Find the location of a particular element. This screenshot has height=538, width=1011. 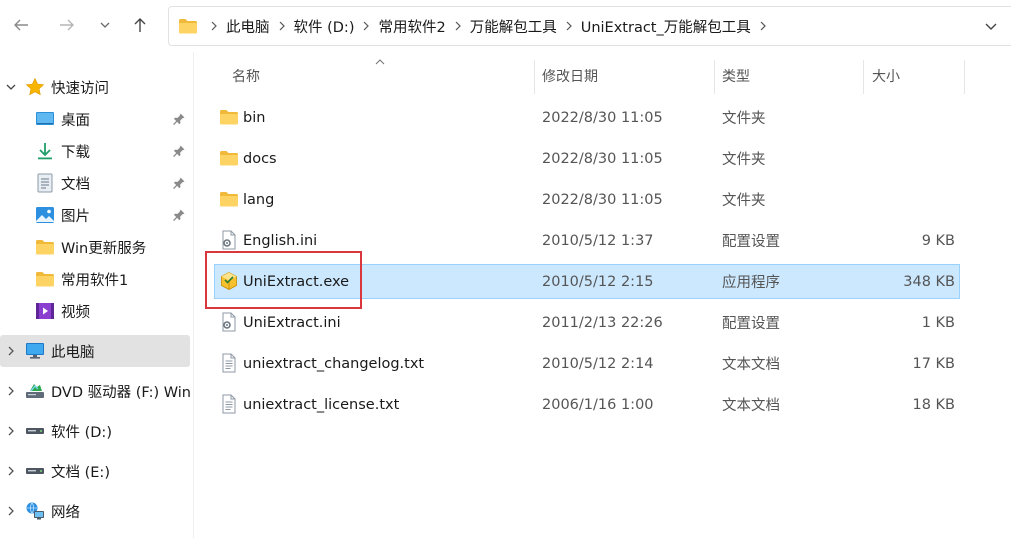

sidebar-item-label: 下载 is located at coordinates (75, 152).